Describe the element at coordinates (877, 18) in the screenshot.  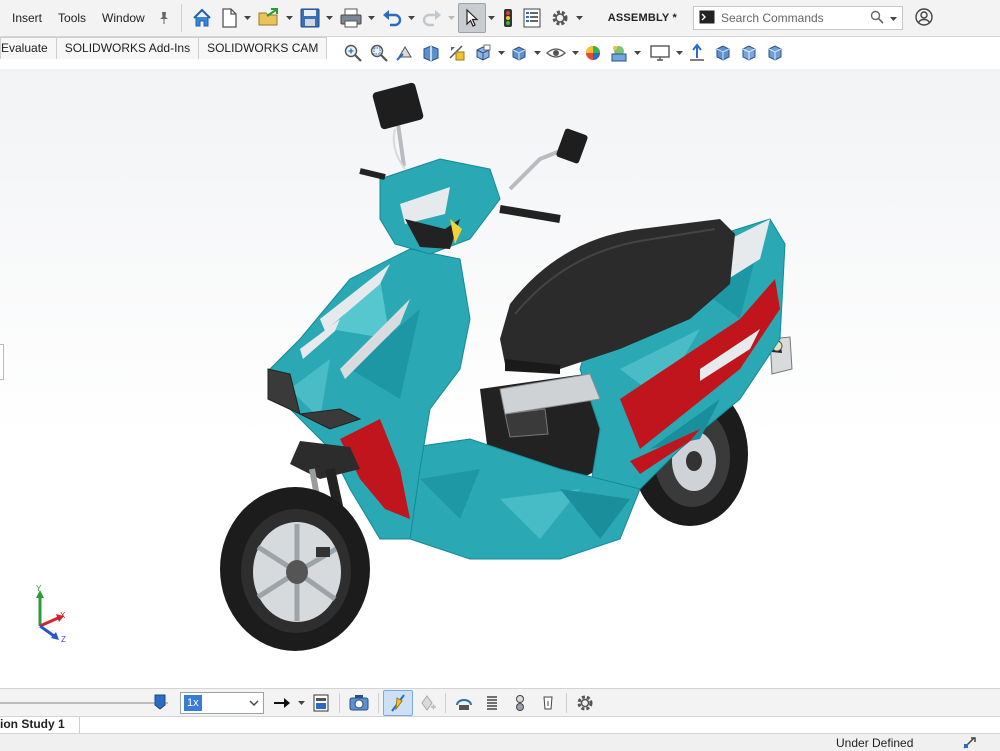
I see `search-icon` at that location.